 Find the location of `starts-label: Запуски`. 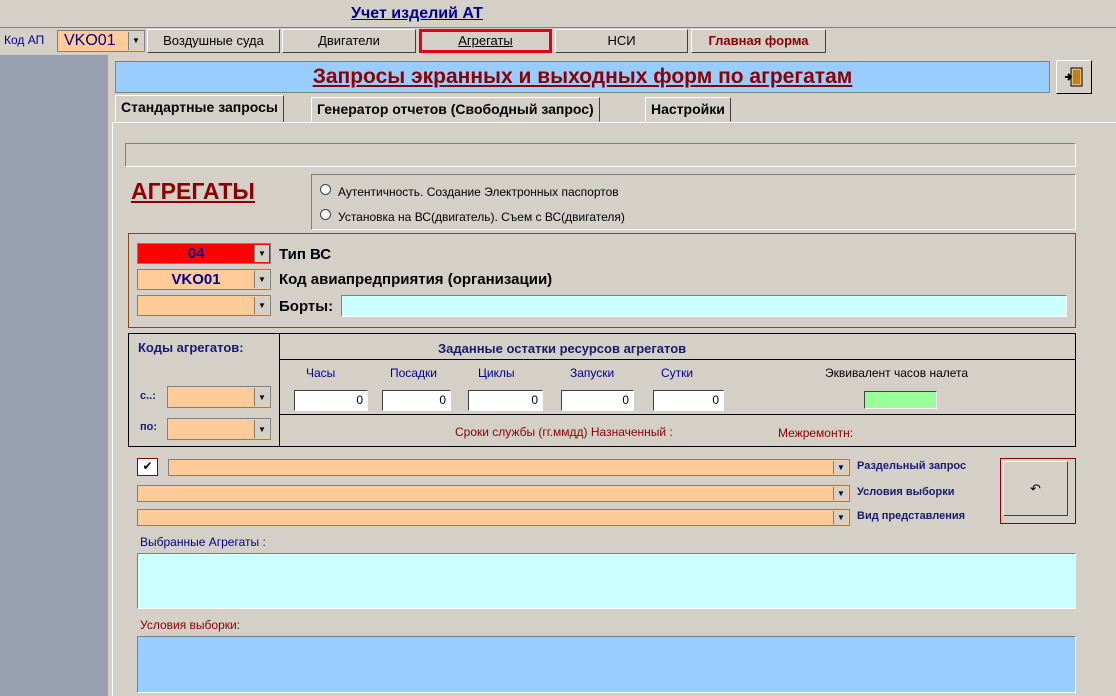

starts-label: Запуски is located at coordinates (592, 373).